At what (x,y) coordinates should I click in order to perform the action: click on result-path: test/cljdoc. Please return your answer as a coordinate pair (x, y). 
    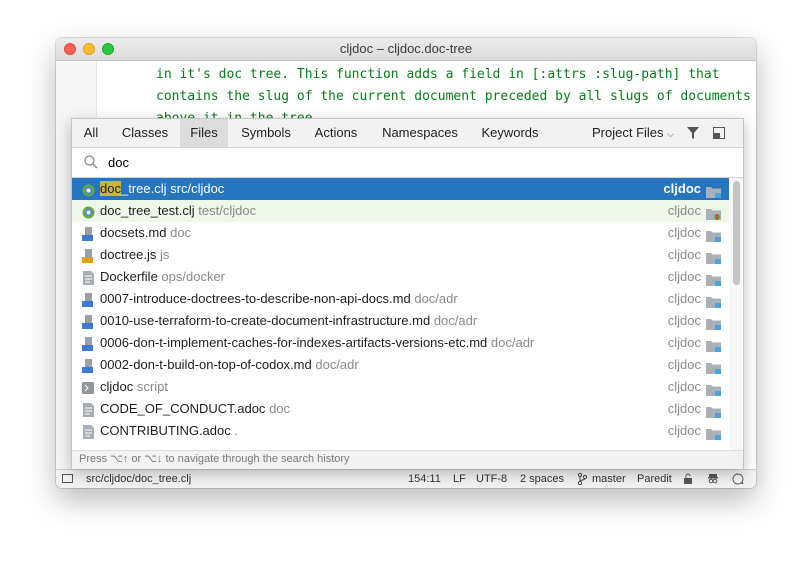
    Looking at the image, I should click on (227, 210).